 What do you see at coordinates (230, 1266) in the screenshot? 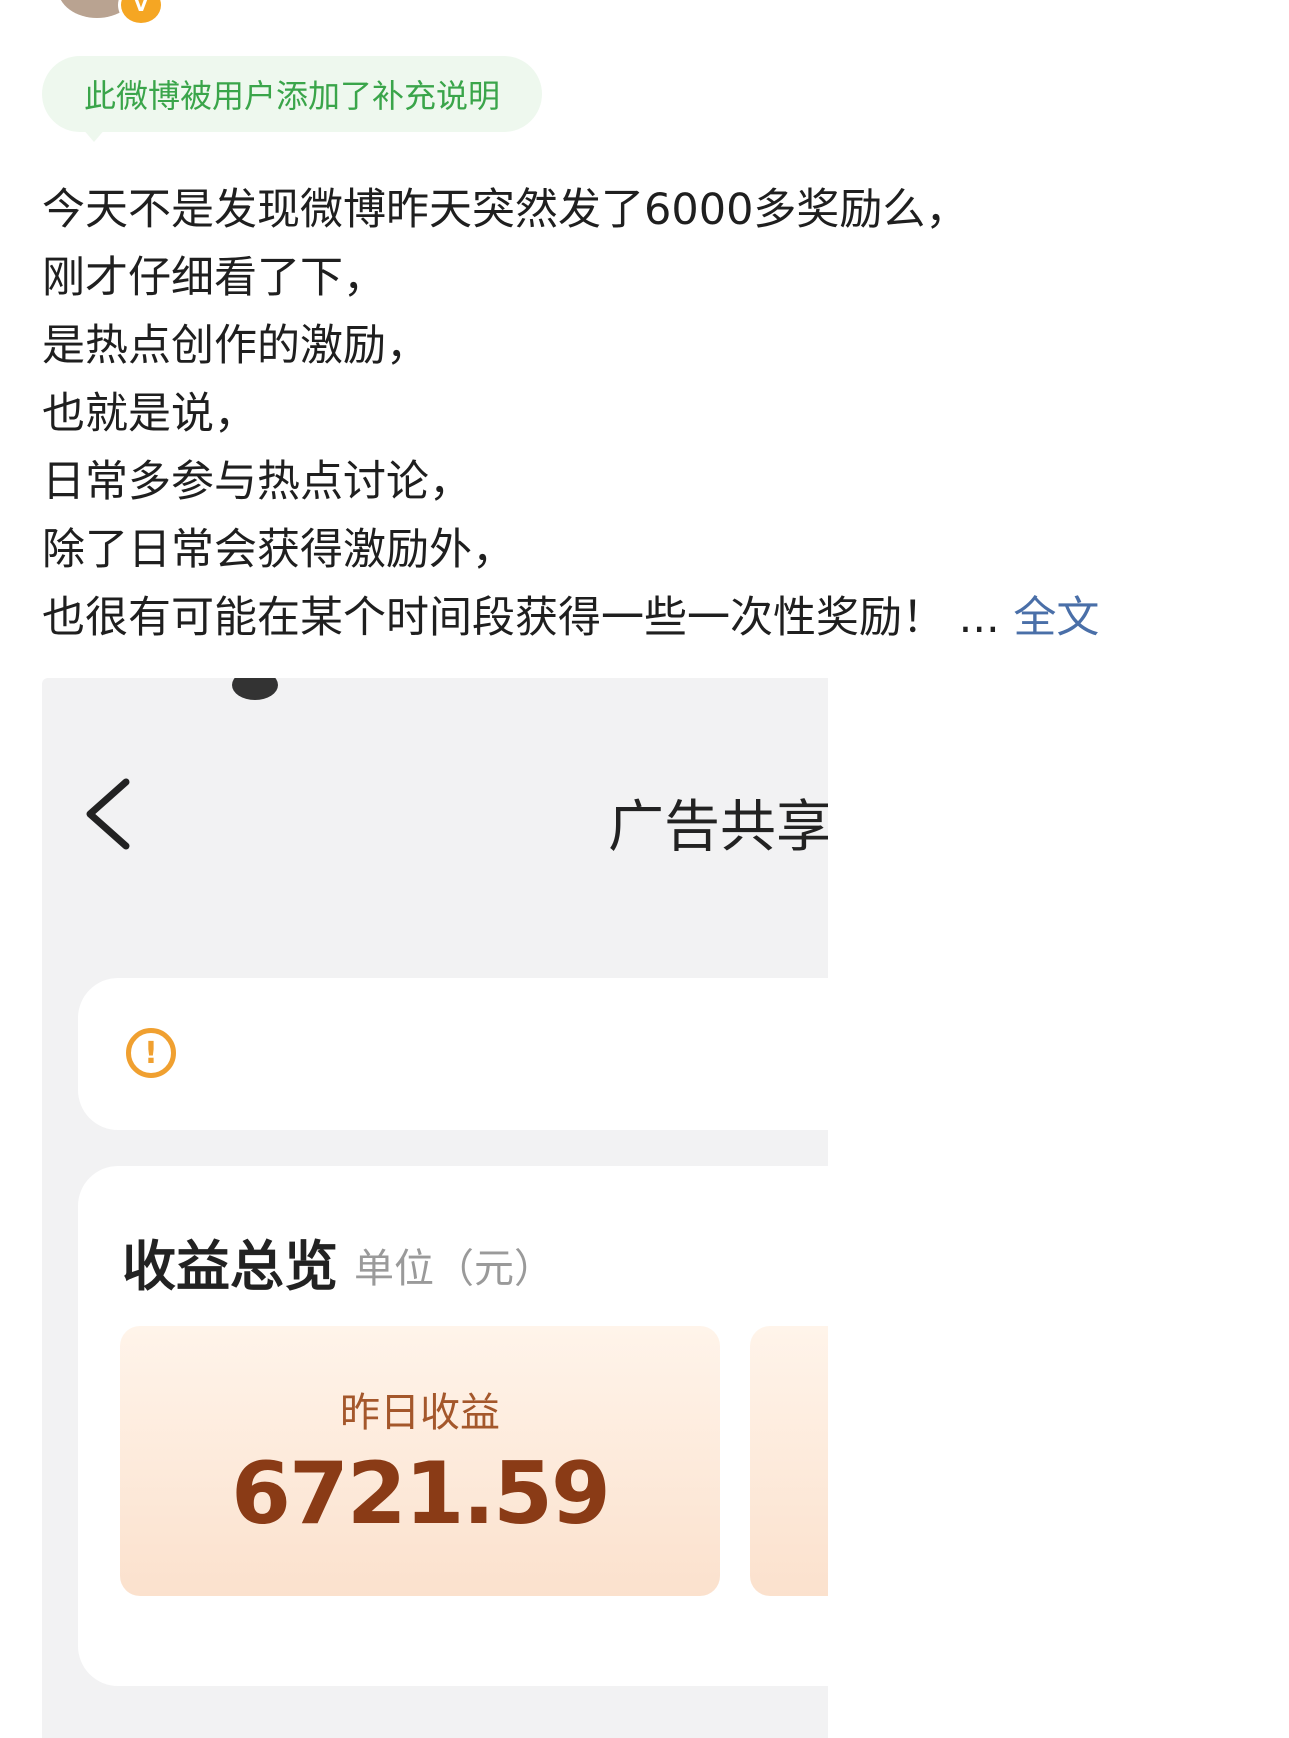
I see `earnings-title: 收益总览` at bounding box center [230, 1266].